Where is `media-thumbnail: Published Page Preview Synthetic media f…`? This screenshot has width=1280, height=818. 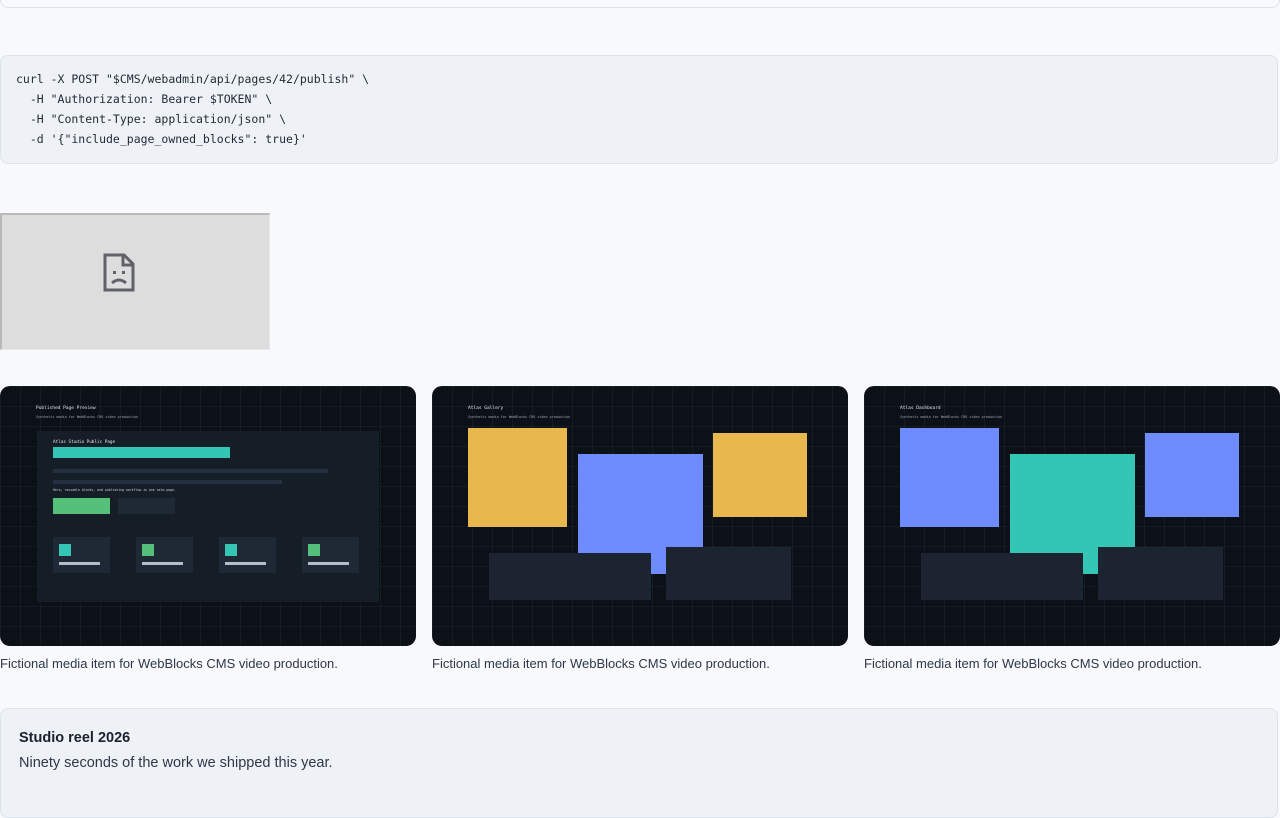 media-thumbnail: Published Page Preview Synthetic media f… is located at coordinates (208, 516).